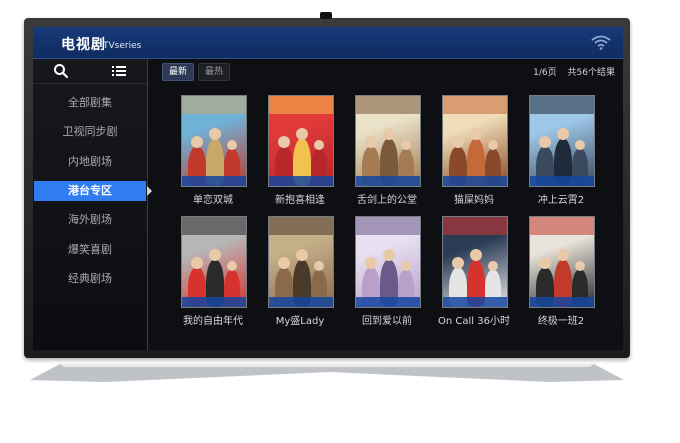 This screenshot has height=443, width=680. What do you see at coordinates (300, 200) in the screenshot?
I see `poster-title: 新抱喜相逢` at bounding box center [300, 200].